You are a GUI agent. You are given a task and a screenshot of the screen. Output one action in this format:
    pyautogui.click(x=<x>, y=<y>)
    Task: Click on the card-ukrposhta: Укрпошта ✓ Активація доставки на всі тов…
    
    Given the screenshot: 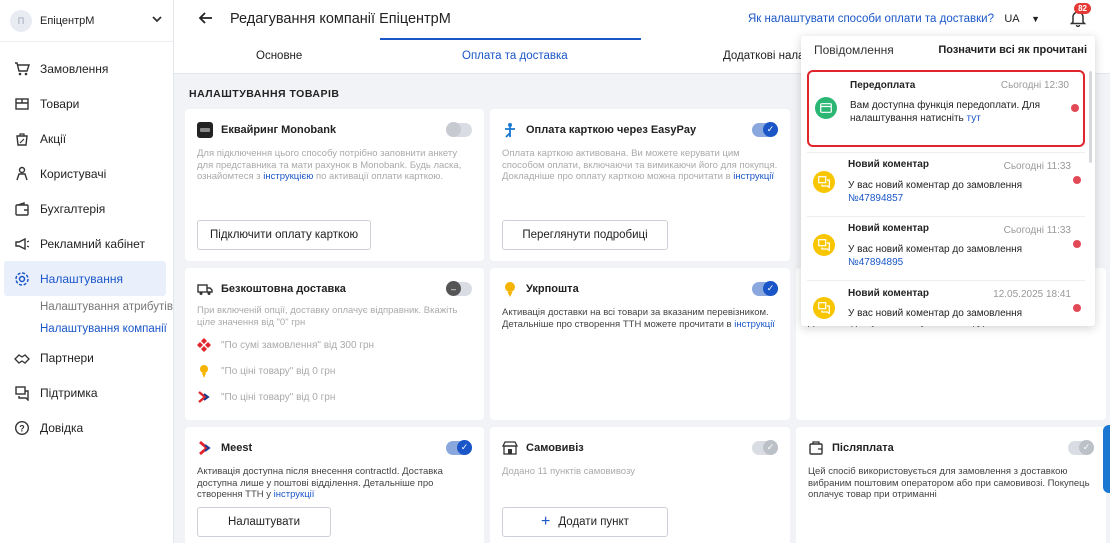 What is the action you would take?
    pyautogui.click(x=640, y=344)
    